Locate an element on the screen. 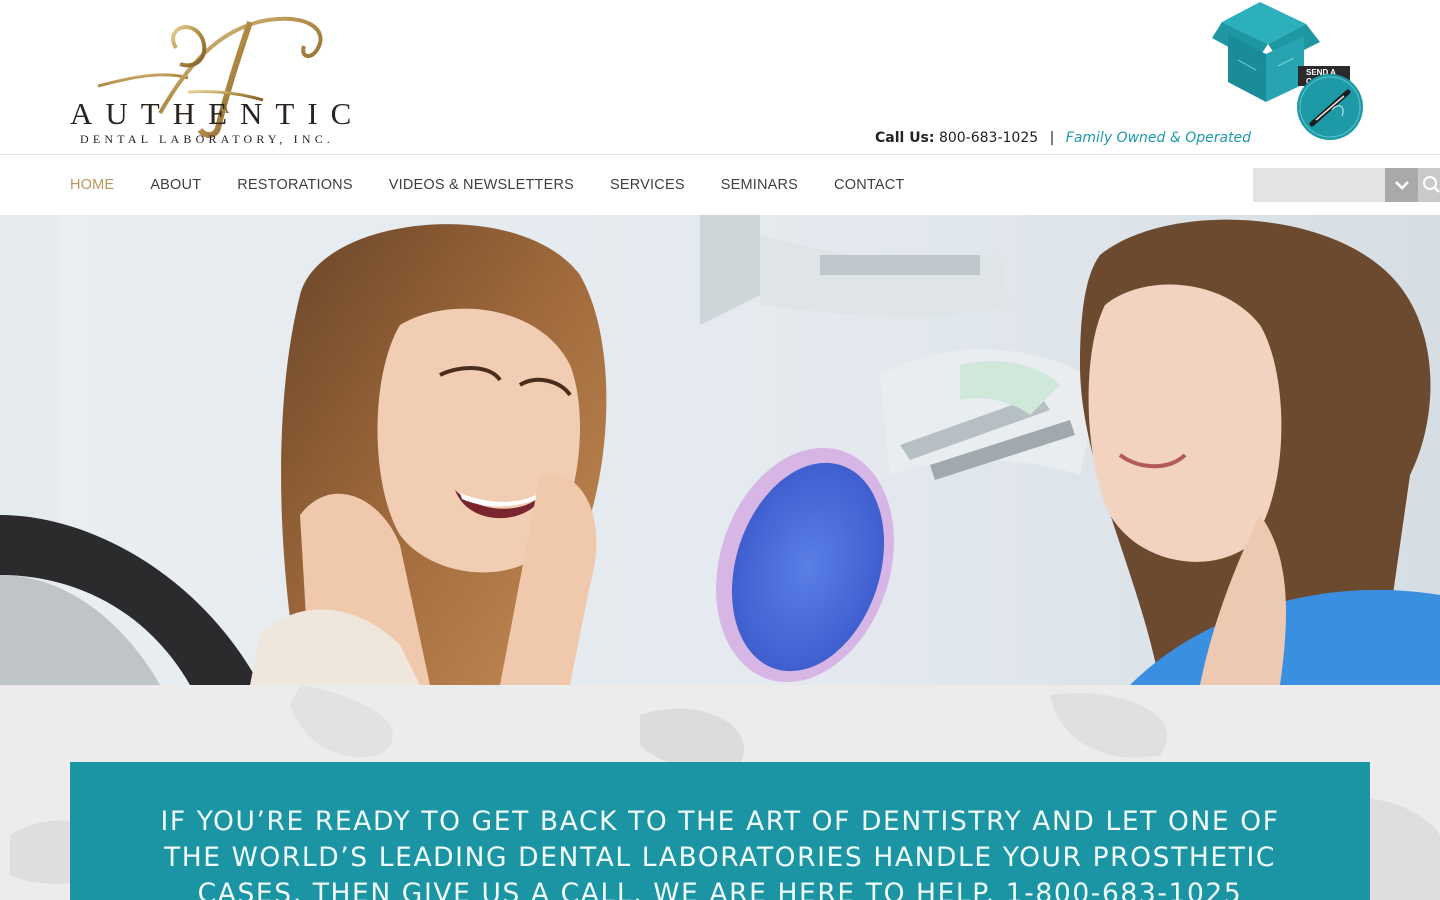 This screenshot has width=1440, height=900. shipping-box-icon: SEND A CASE is located at coordinates (1287, 71).